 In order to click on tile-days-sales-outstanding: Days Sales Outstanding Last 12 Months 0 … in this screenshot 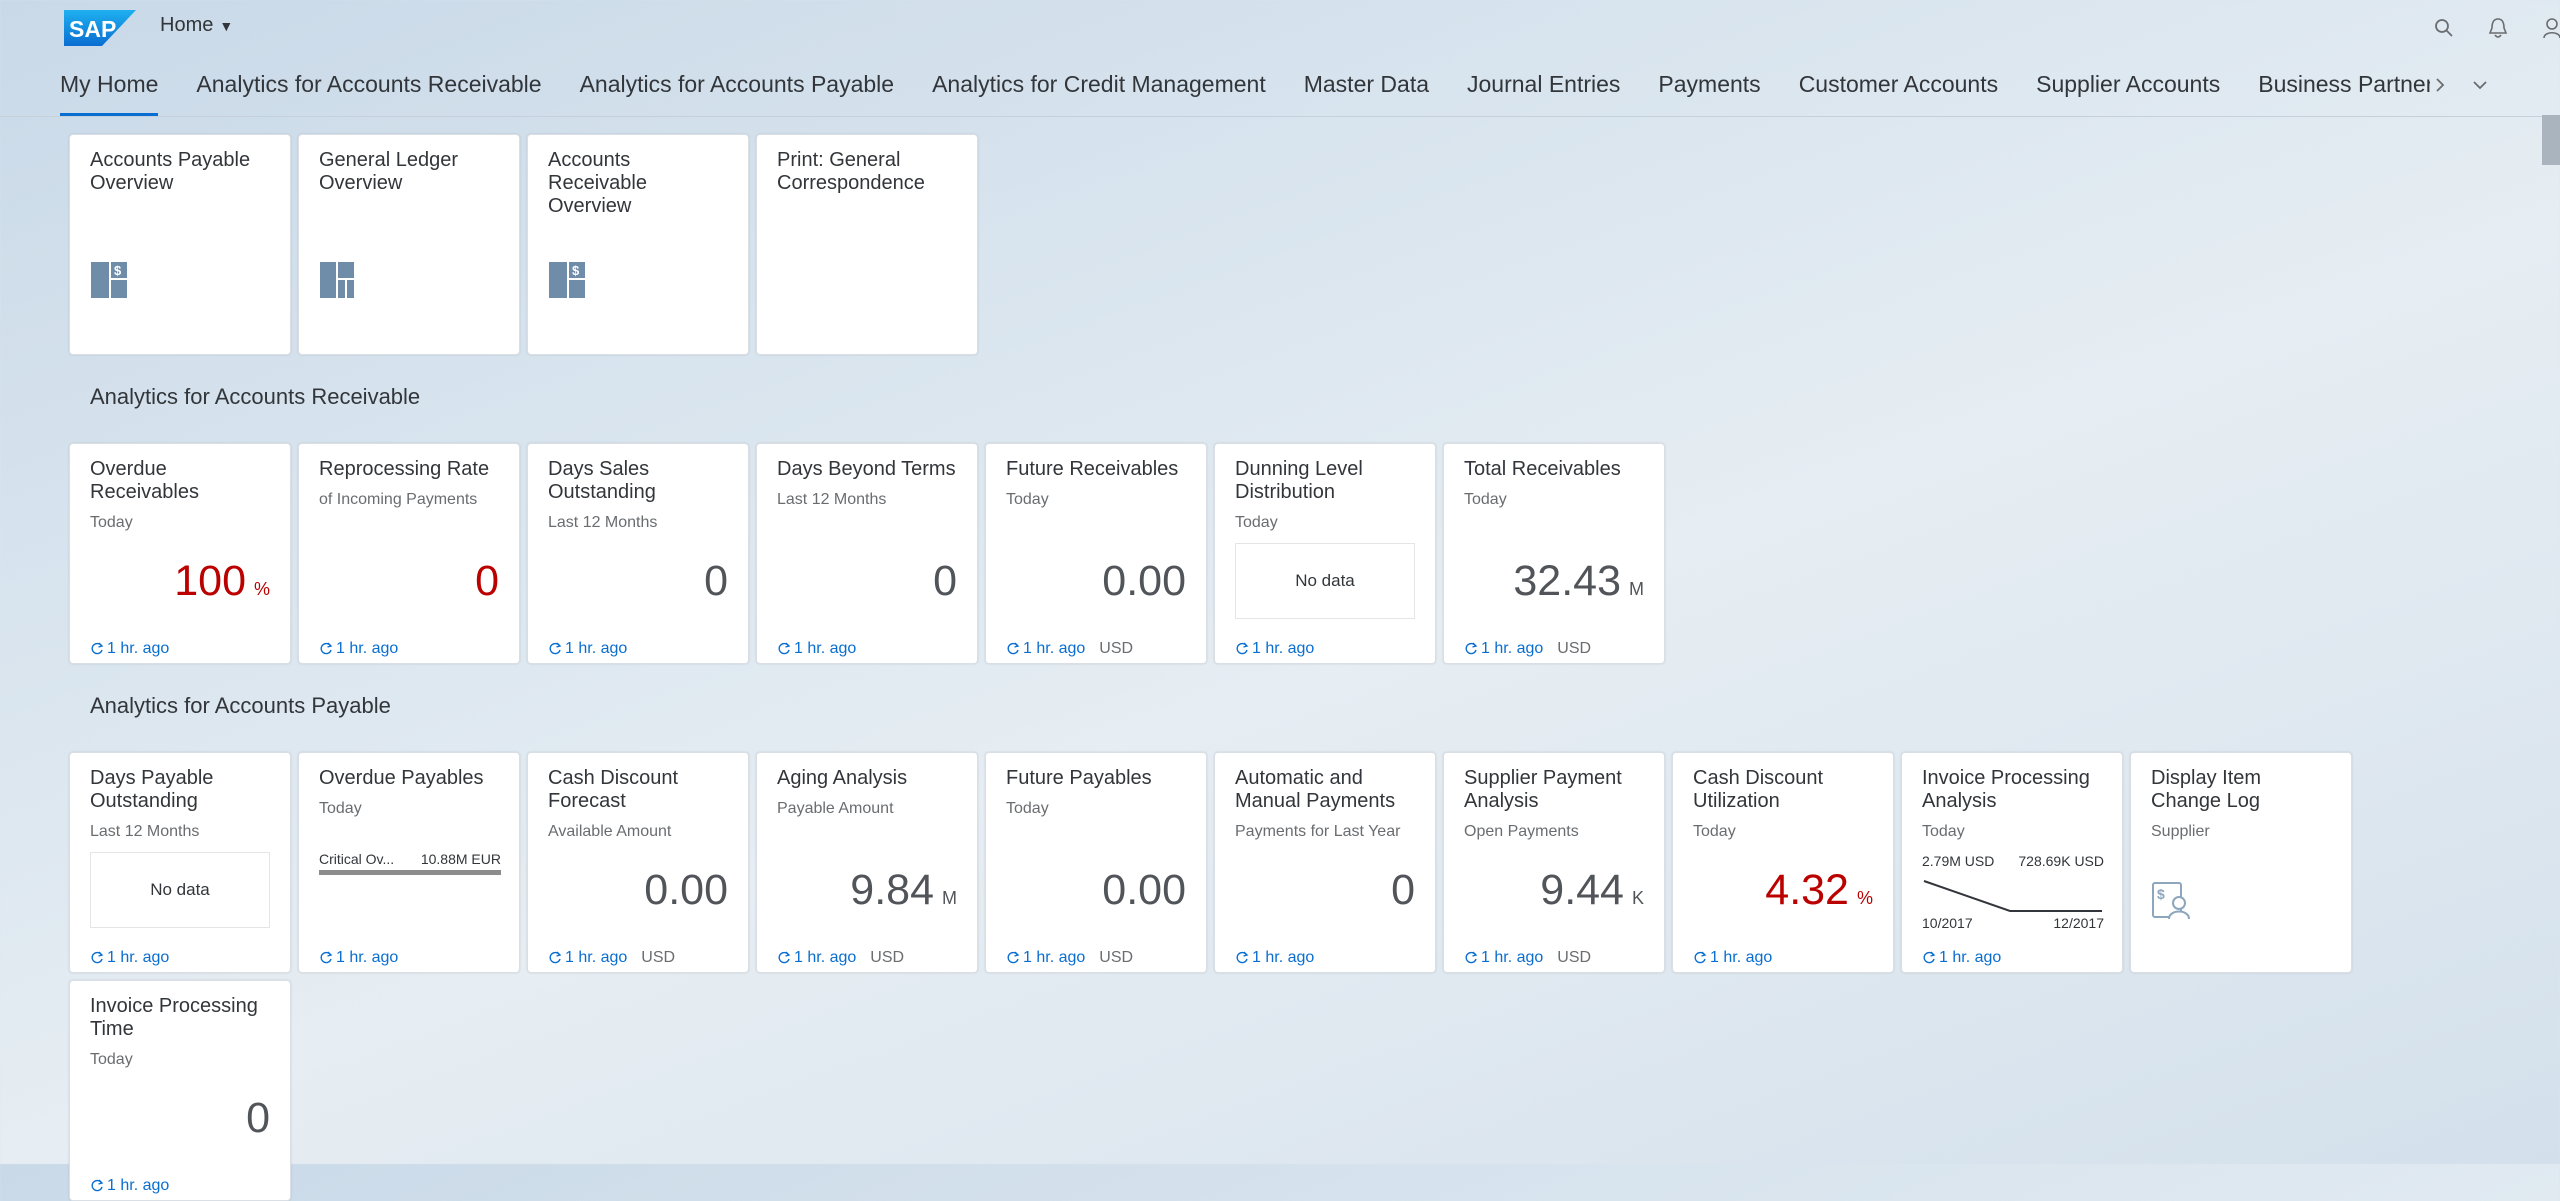, I will do `click(638, 553)`.